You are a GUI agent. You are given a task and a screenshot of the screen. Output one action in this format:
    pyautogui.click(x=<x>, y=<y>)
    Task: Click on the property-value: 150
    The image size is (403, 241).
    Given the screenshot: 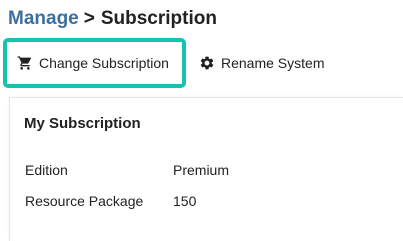 What is the action you would take?
    pyautogui.click(x=185, y=201)
    